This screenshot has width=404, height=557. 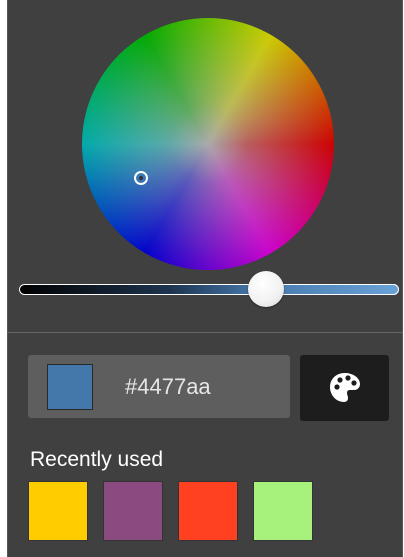 I want to click on hex-value: 4477aa, so click(x=173, y=386).